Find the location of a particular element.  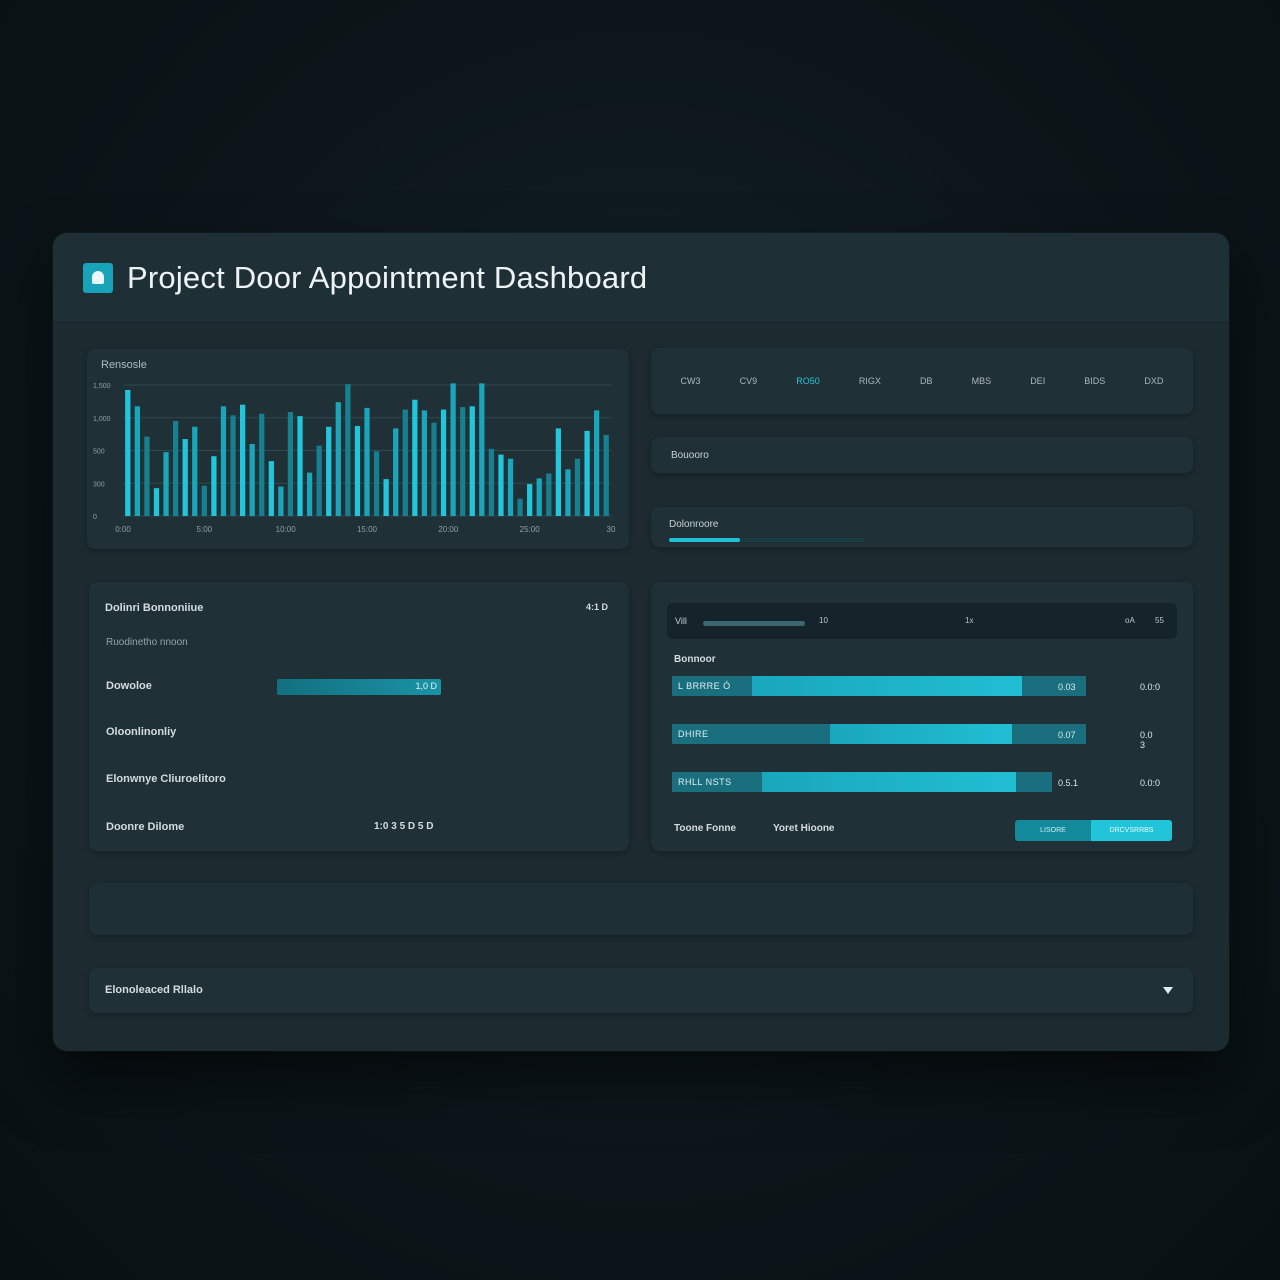

details-row-label: Oloonlinonliy is located at coordinates (141, 732).